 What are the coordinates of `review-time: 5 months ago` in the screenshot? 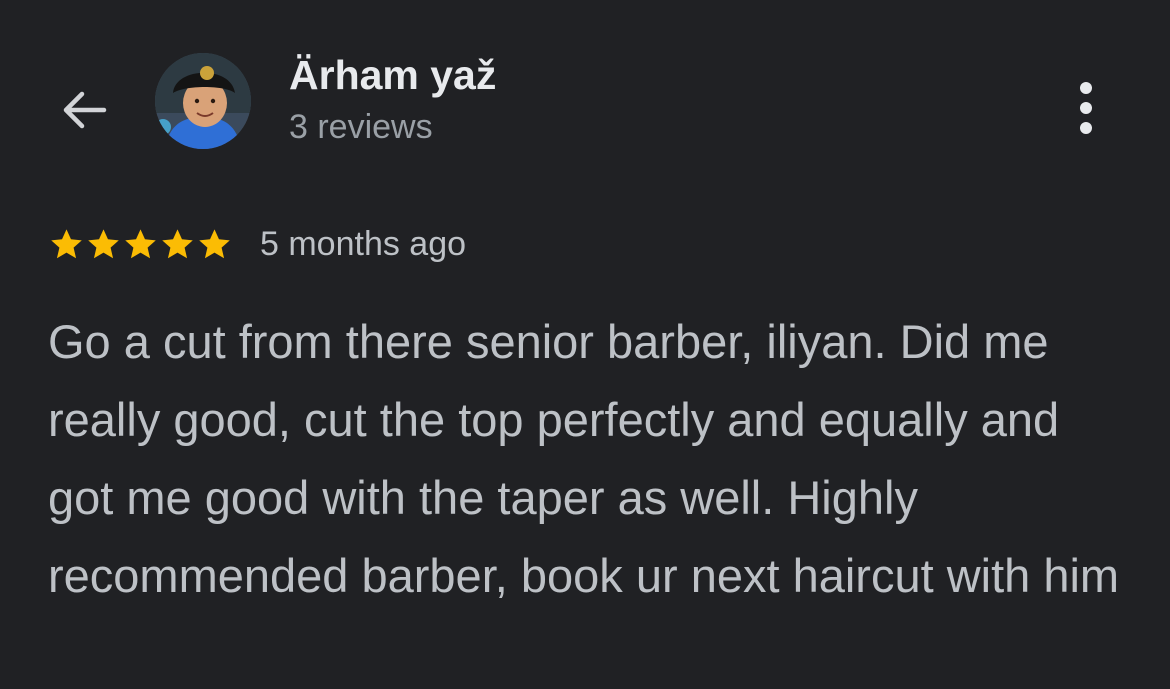 It's located at (363, 243).